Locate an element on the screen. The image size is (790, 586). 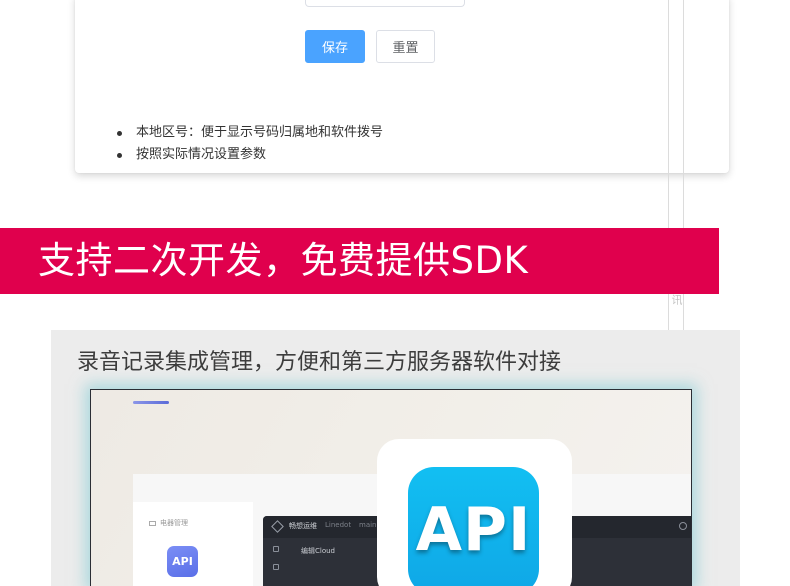
sdk-banner: 支持二次开发，免费提供SDK is located at coordinates (359, 261).